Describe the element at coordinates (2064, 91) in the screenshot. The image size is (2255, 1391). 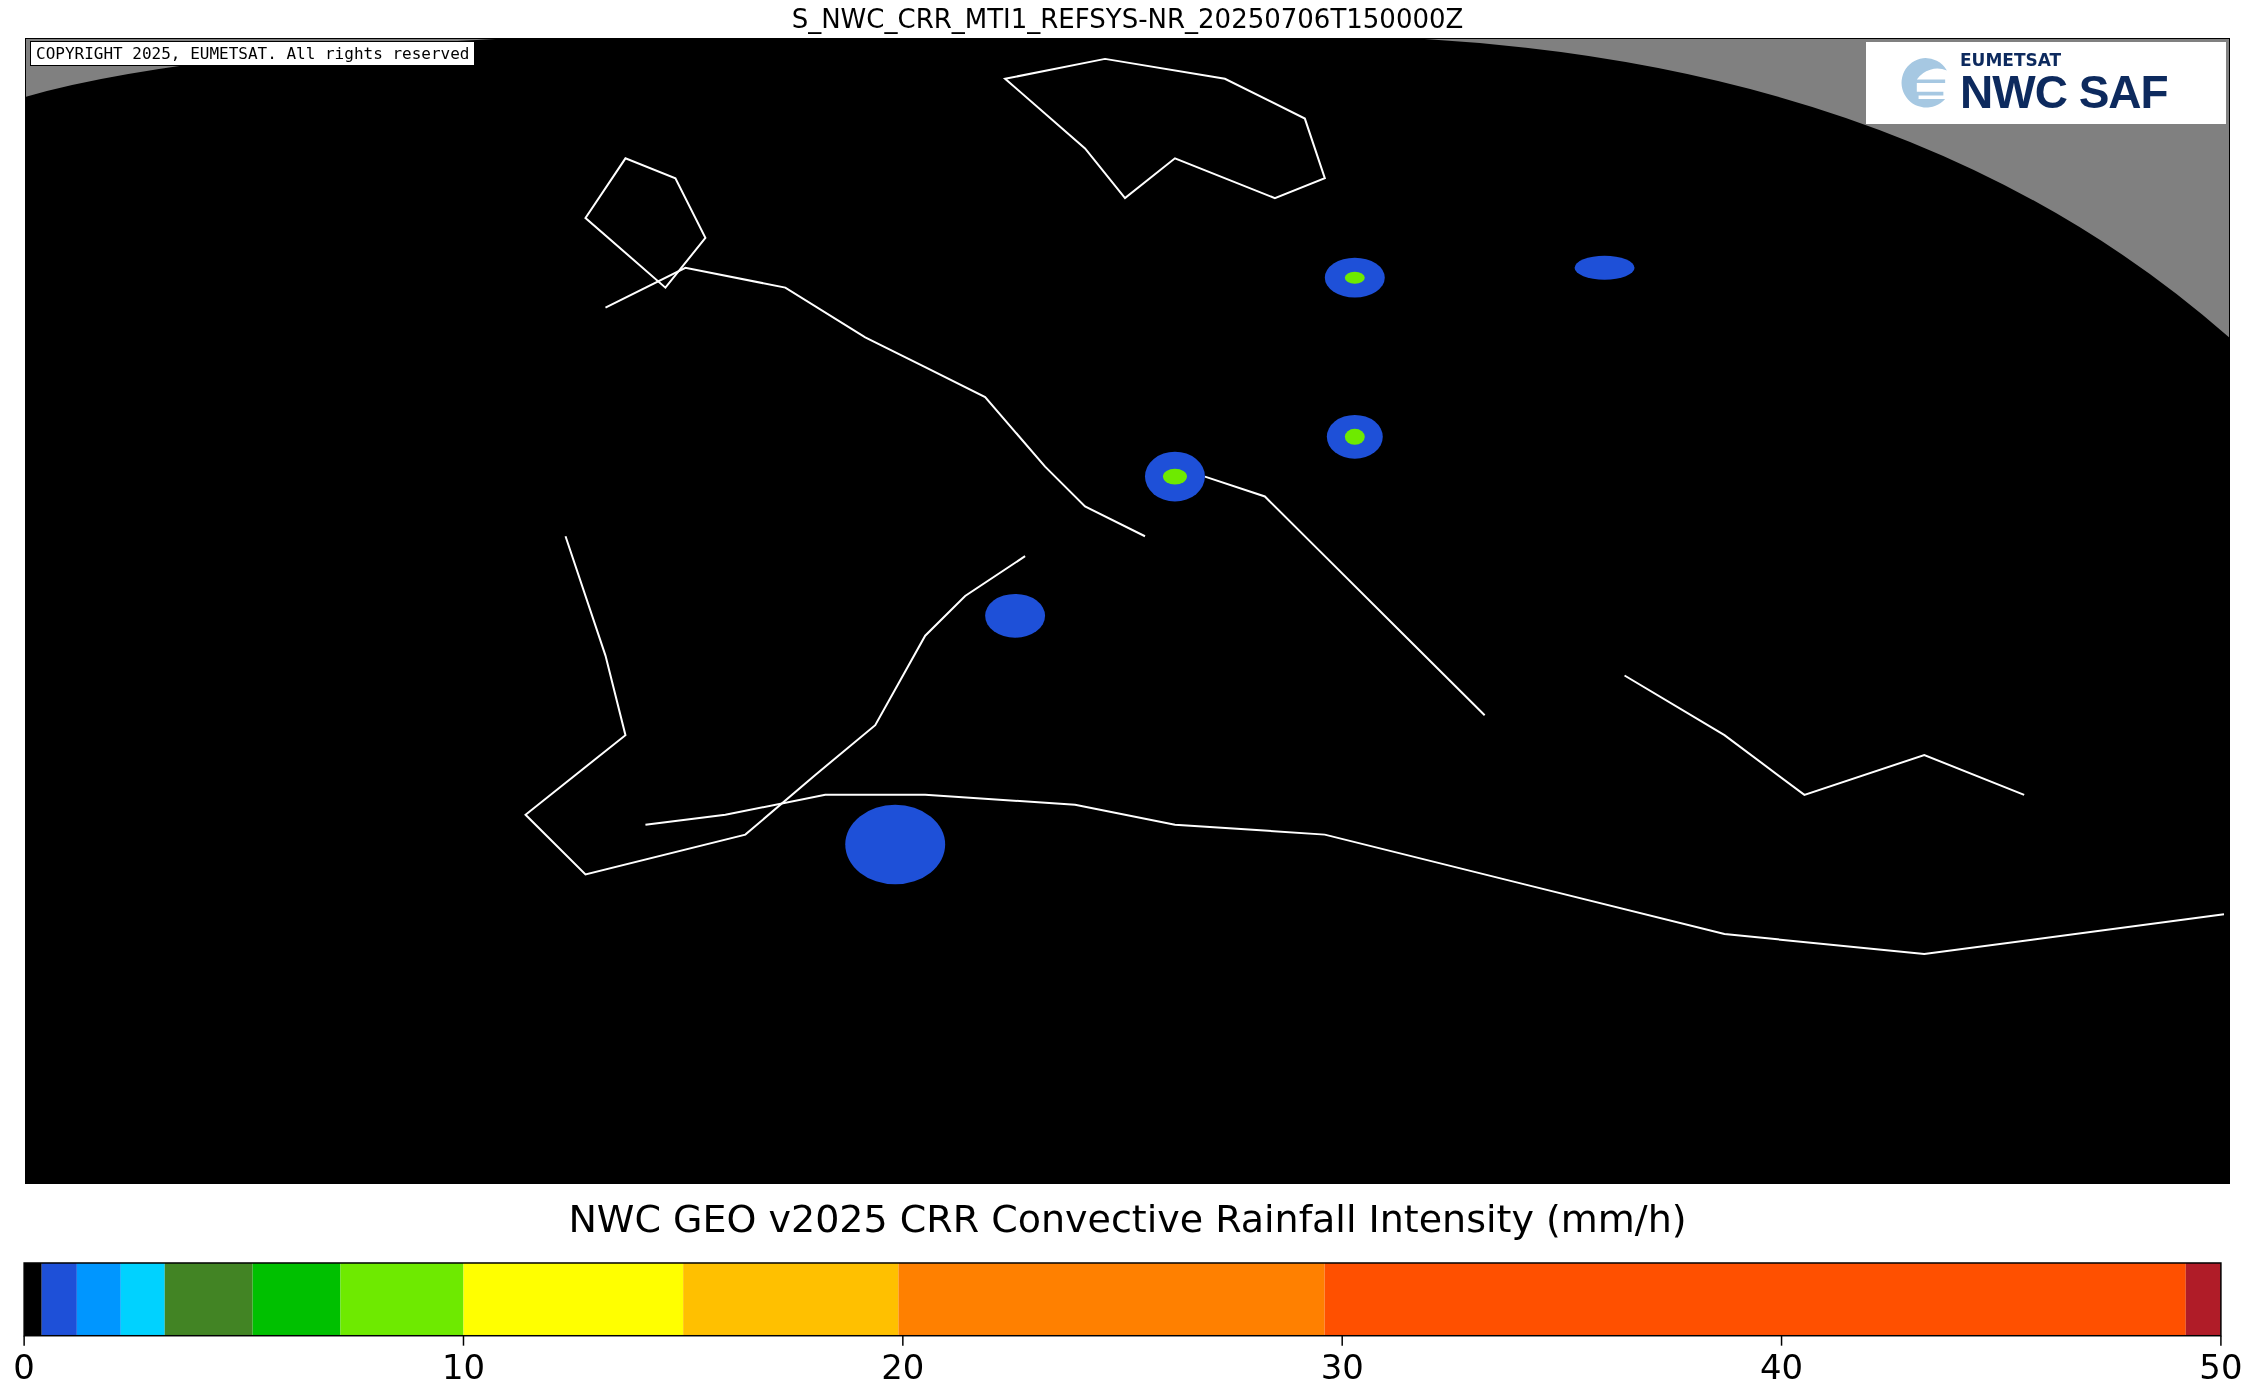
I see `logo-title: NWC SAF` at that location.